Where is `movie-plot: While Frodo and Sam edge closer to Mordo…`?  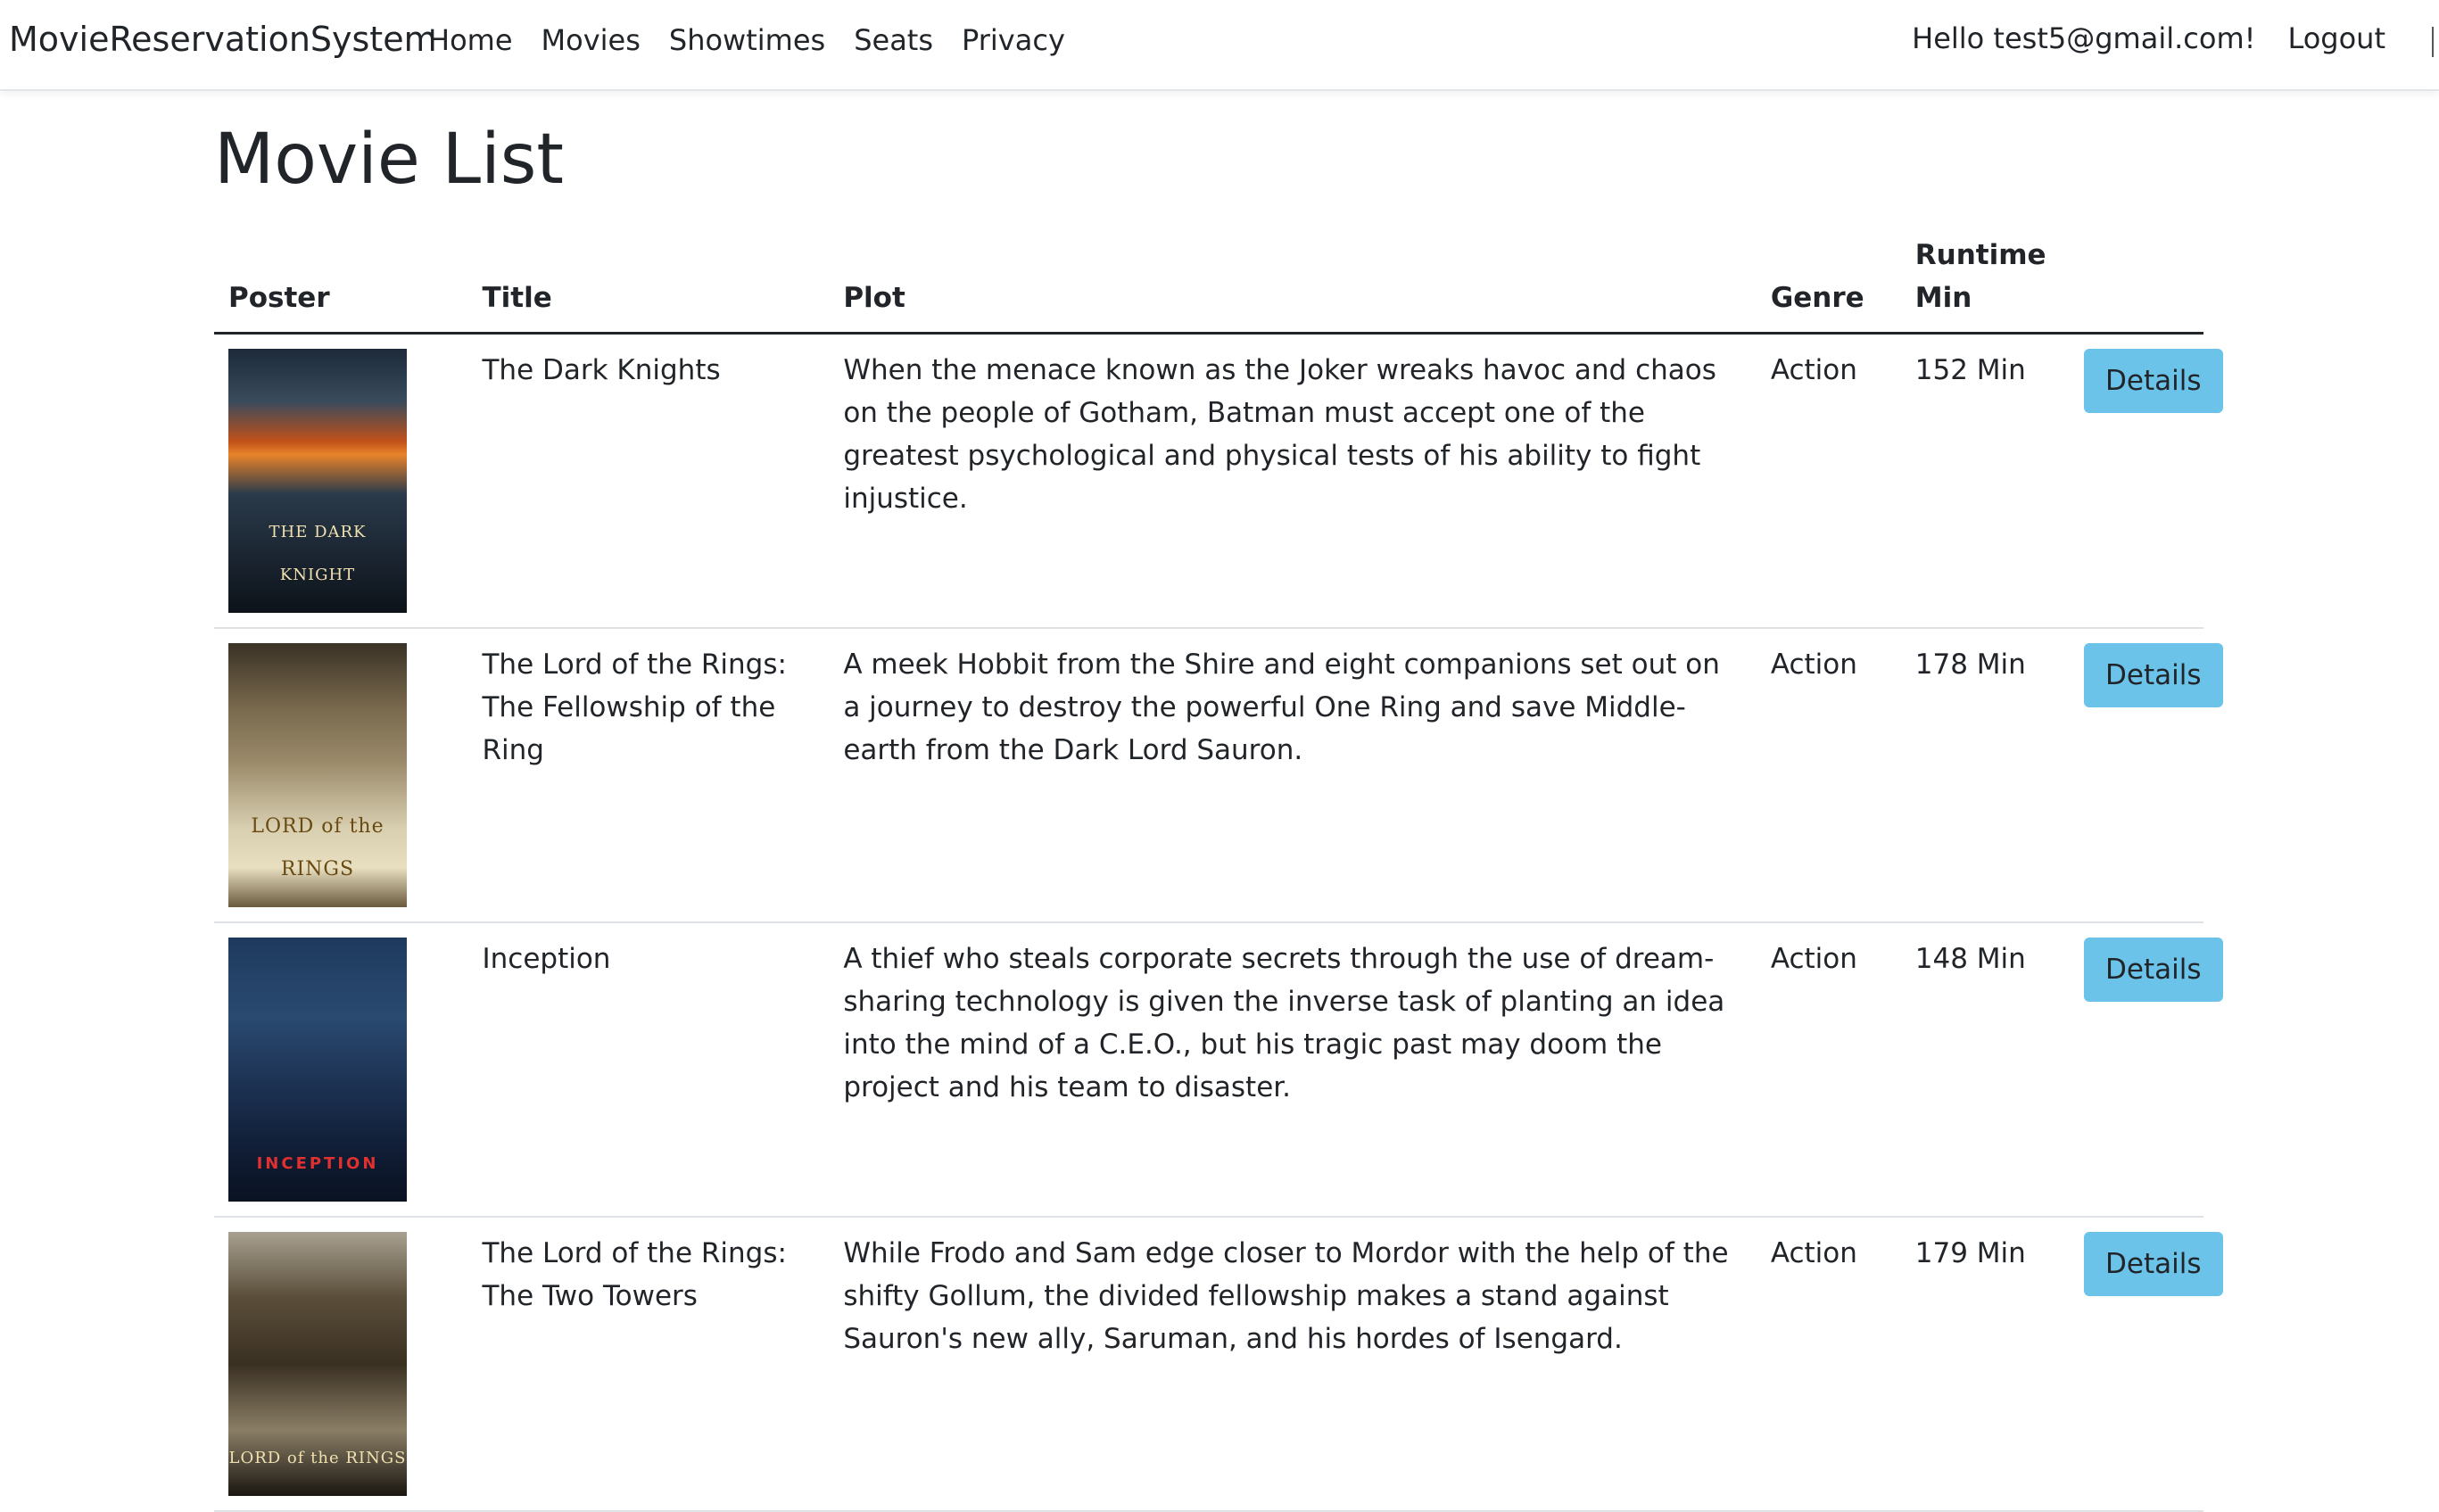
movie-plot: While Frodo and Sam edge closer to Mordo… is located at coordinates (1293, 1364).